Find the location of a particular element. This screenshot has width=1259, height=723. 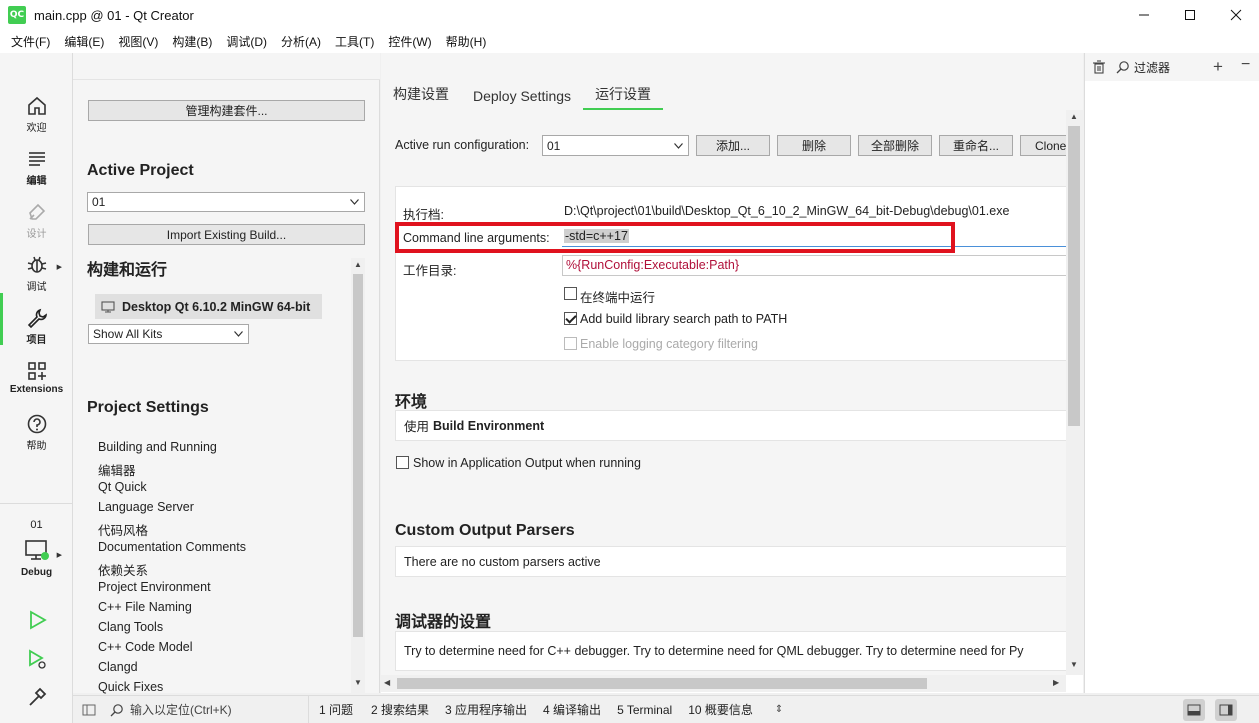

environment-row: 使用 Build Environment is located at coordinates (730, 425).